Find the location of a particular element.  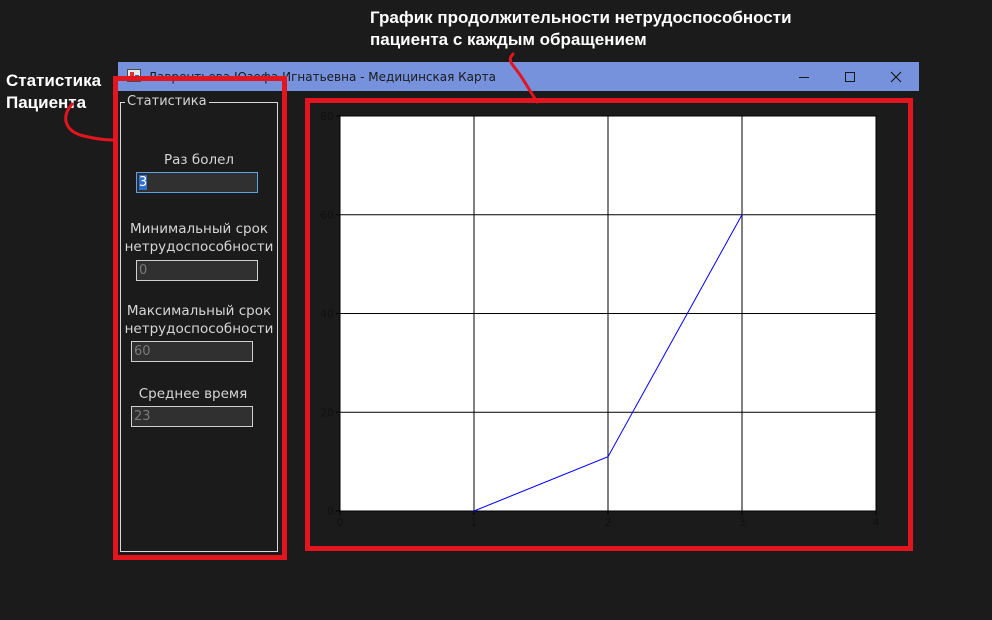

close-icon is located at coordinates (896, 76).